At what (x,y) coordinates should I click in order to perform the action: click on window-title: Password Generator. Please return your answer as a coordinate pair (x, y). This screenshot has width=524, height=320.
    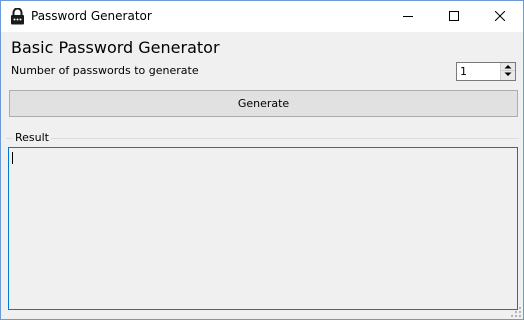
    Looking at the image, I should click on (91, 16).